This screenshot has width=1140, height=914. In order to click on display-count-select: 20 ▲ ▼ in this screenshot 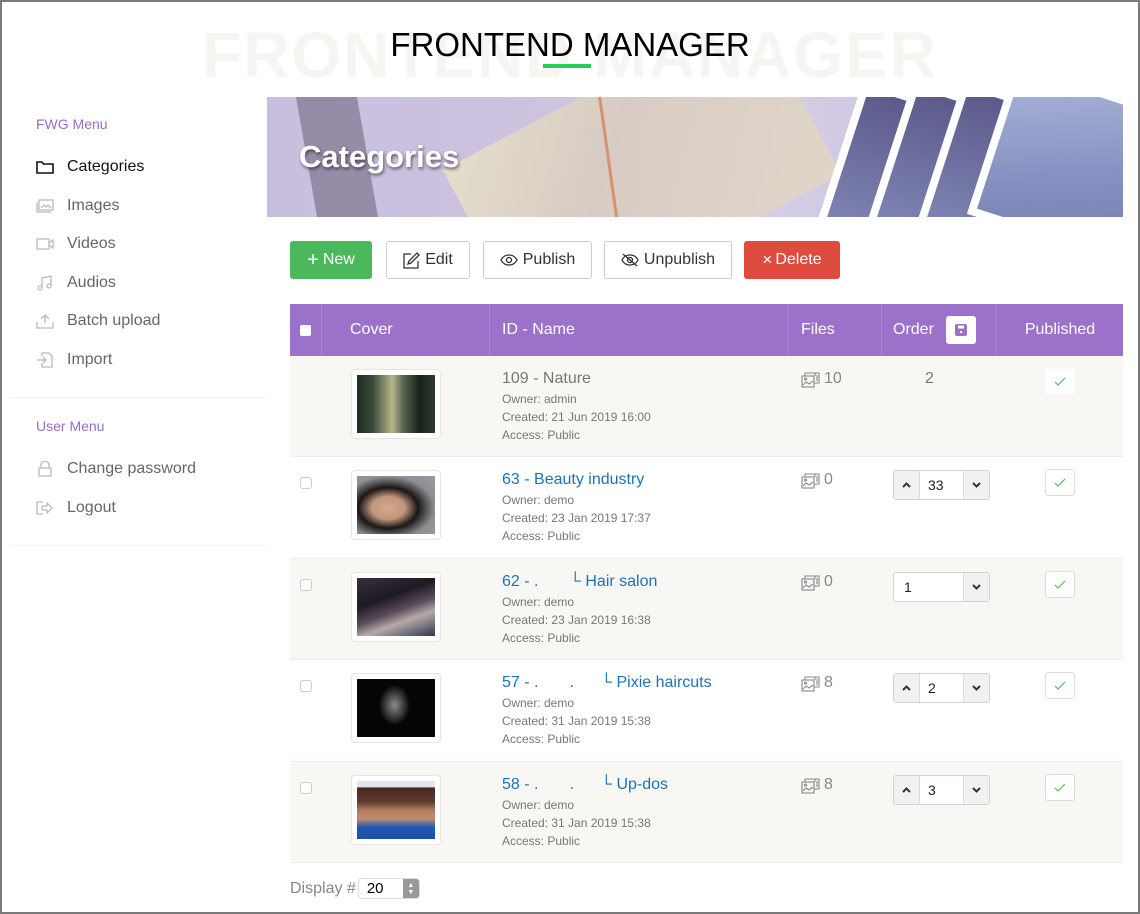, I will do `click(388, 888)`.